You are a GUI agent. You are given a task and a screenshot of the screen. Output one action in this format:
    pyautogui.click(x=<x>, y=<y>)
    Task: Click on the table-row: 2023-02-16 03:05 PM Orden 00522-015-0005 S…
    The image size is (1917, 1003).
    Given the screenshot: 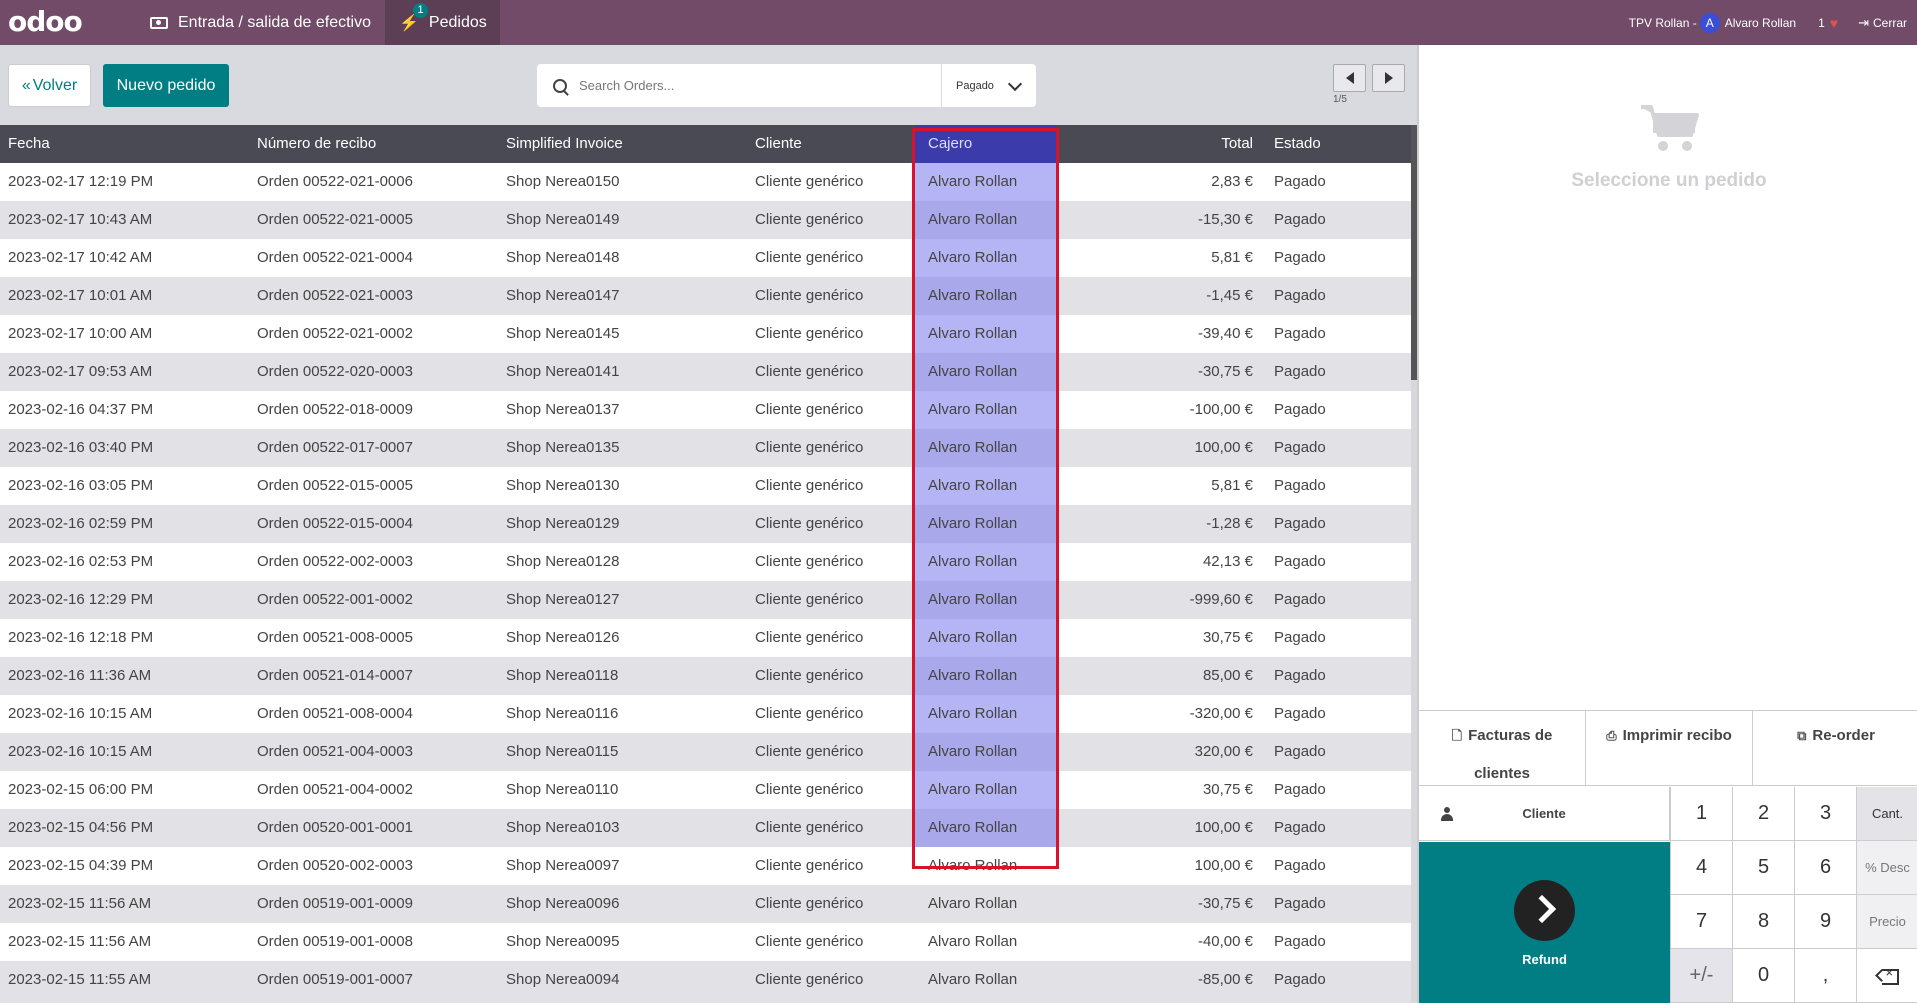 What is the action you would take?
    pyautogui.click(x=705, y=486)
    